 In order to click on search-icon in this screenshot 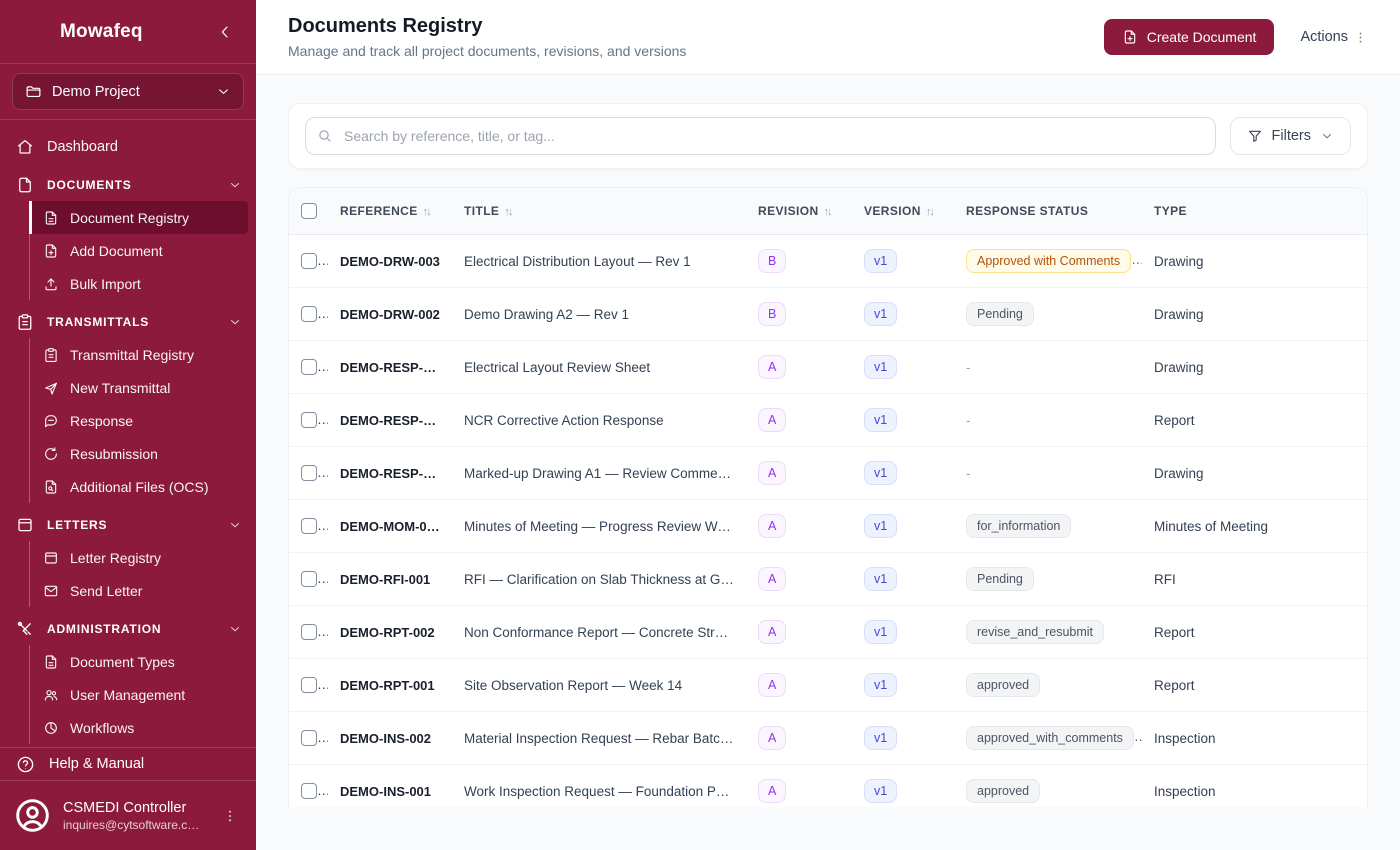, I will do `click(325, 136)`.